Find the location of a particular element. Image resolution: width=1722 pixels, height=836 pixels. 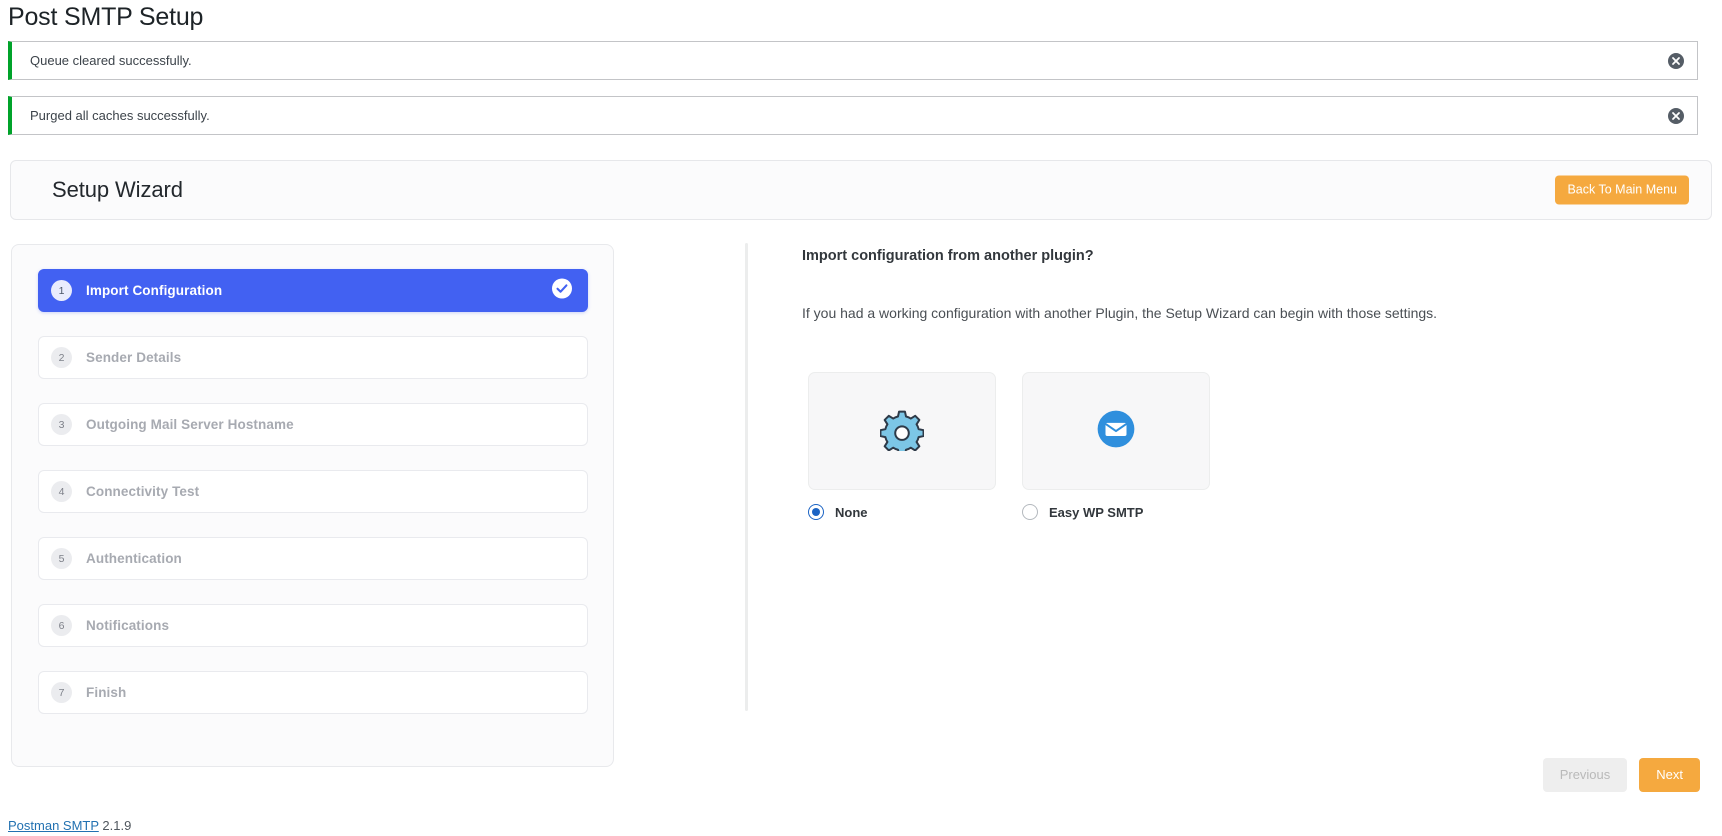

radio-button-none is located at coordinates (816, 512).